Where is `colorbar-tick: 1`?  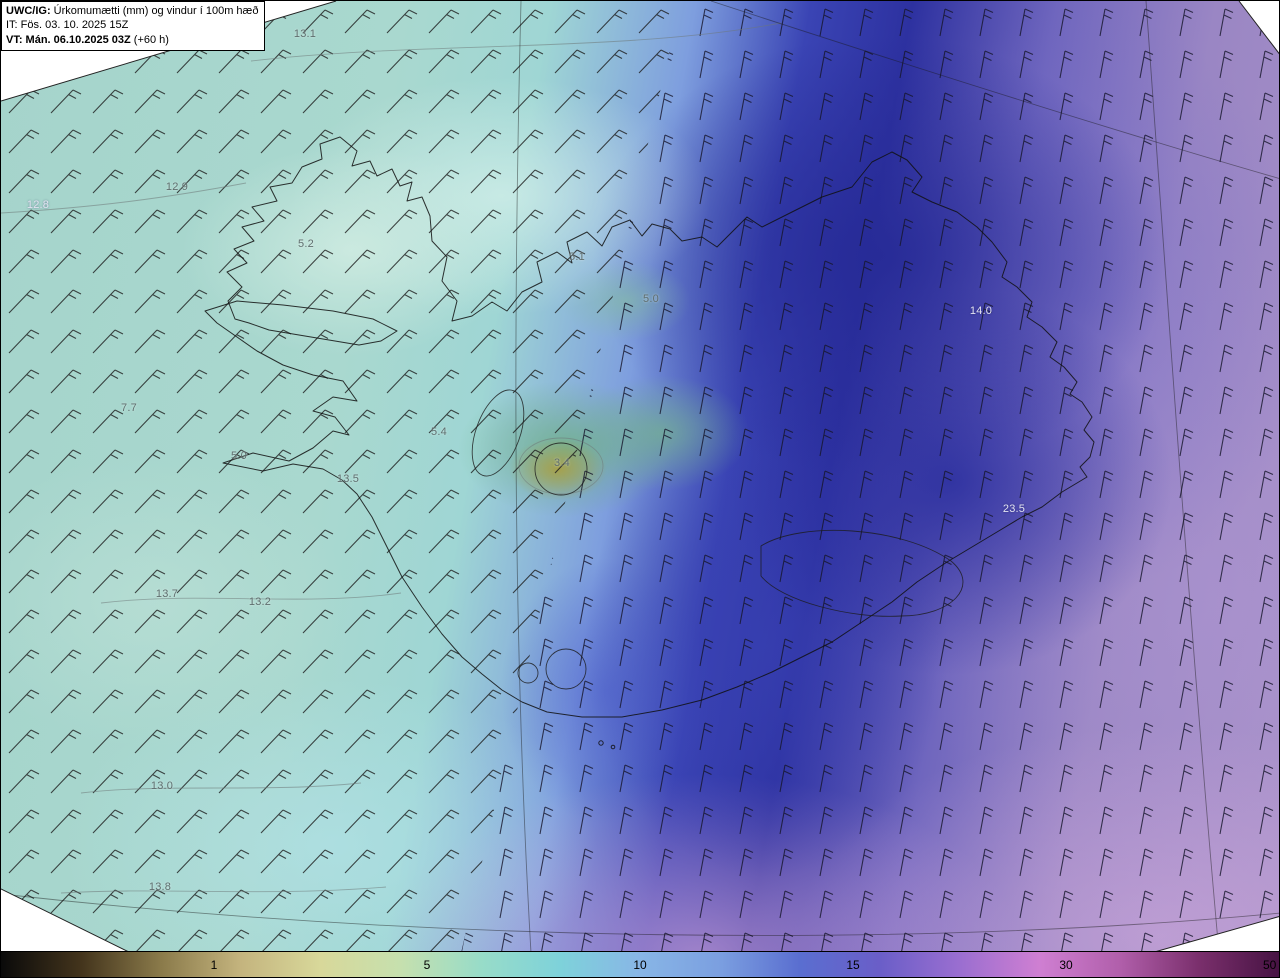 colorbar-tick: 1 is located at coordinates (214, 964).